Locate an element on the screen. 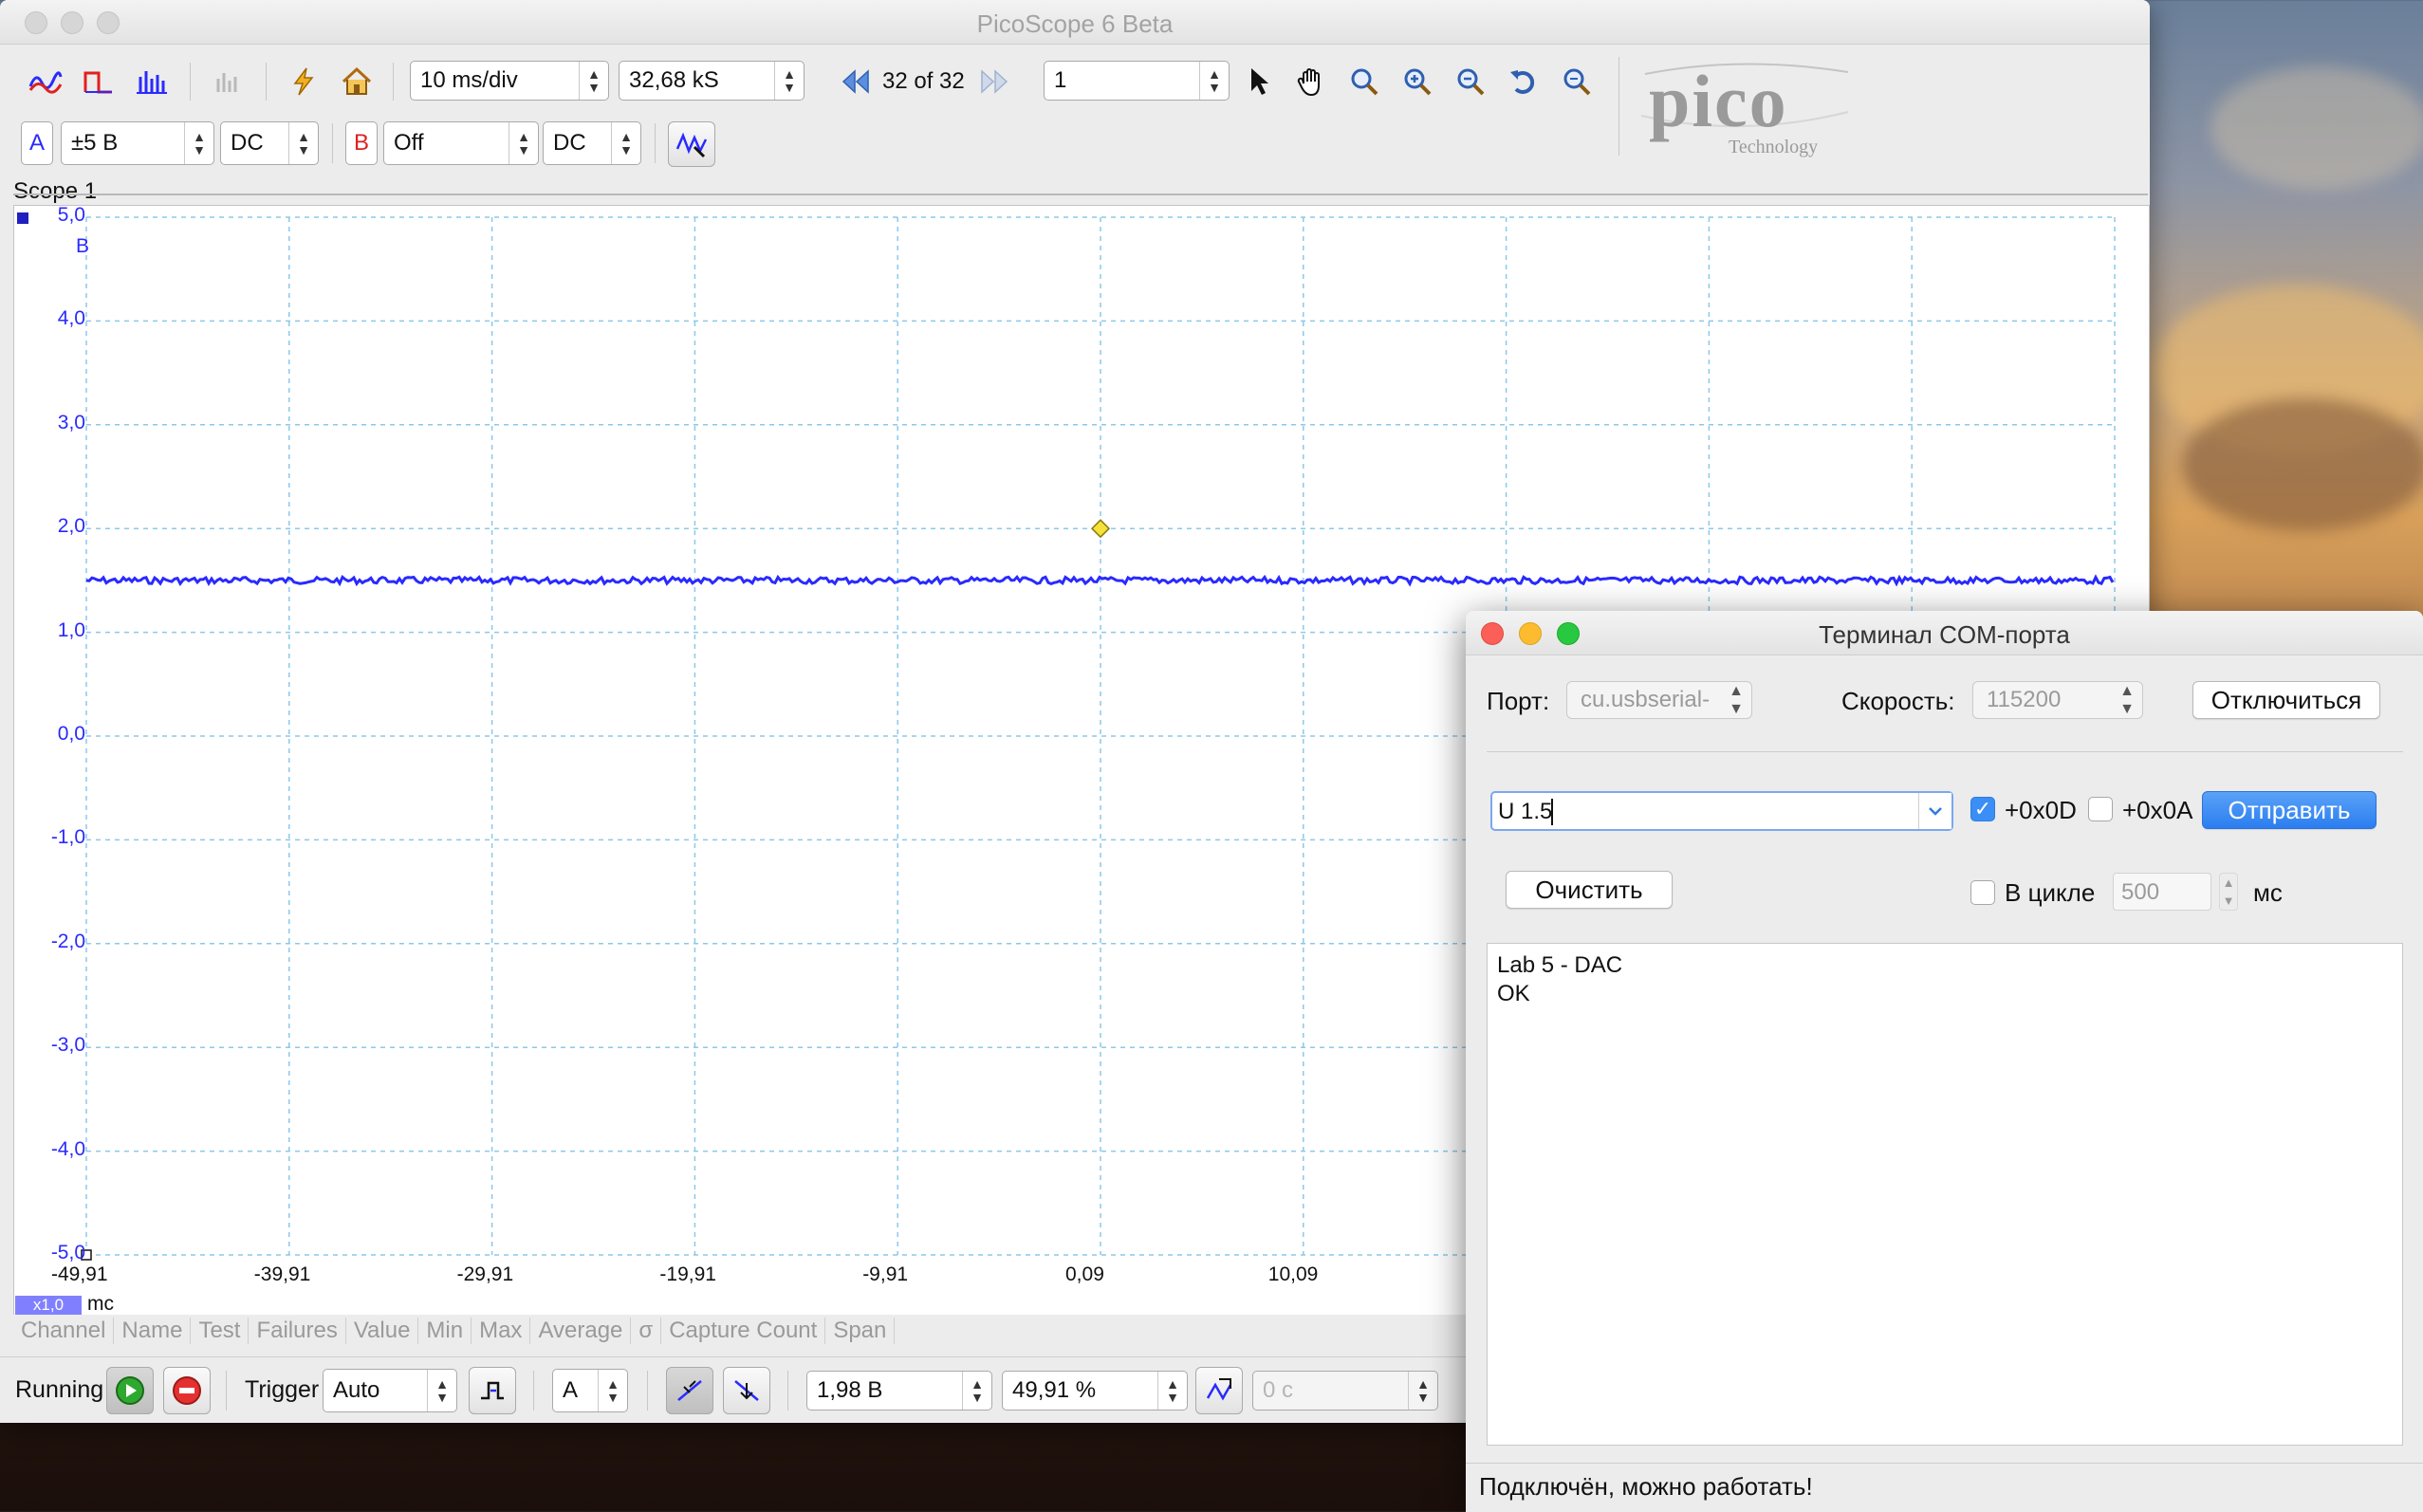  trigger-mode-select: Auto ▲ ▼ is located at coordinates (390, 1390).